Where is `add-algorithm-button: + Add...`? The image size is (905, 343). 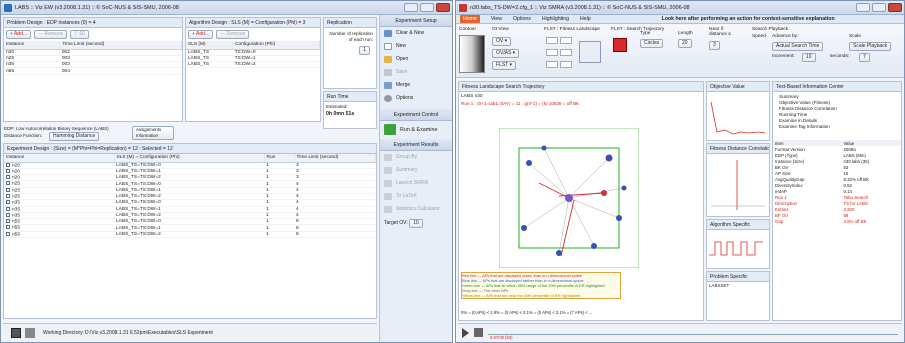
add-algorithm-button: + Add... is located at coordinates (201, 34).